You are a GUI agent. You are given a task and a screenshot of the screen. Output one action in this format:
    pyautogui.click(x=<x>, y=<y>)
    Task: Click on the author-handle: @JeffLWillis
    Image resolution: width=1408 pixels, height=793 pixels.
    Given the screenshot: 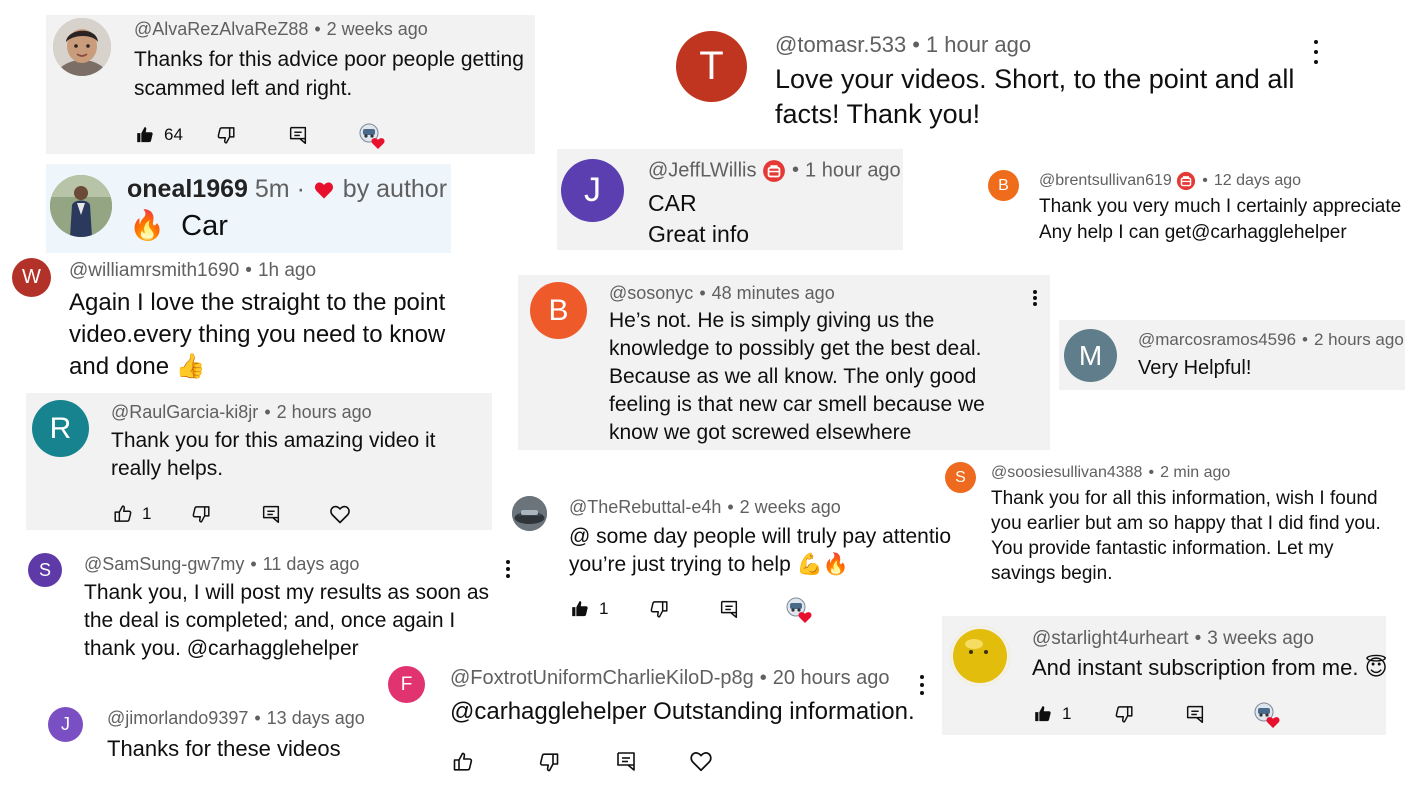 What is the action you would take?
    pyautogui.click(x=702, y=170)
    